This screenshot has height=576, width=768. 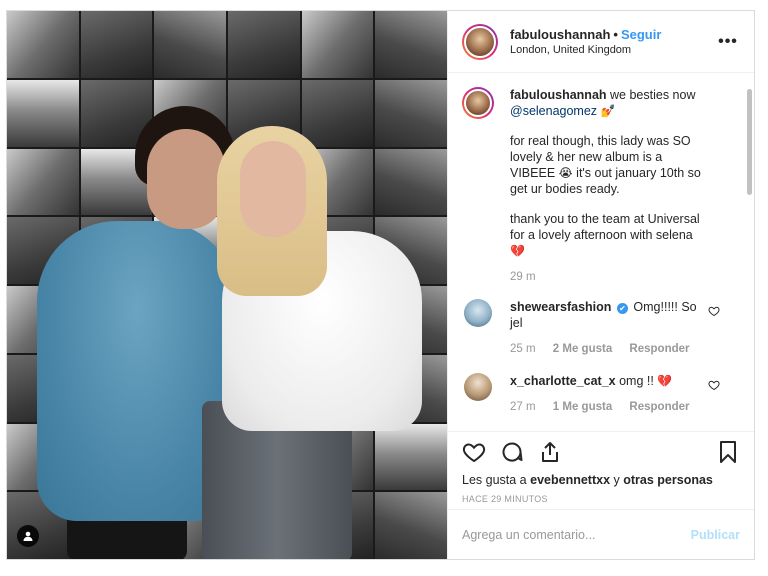 What do you see at coordinates (478, 103) in the screenshot?
I see `caption-avatar` at bounding box center [478, 103].